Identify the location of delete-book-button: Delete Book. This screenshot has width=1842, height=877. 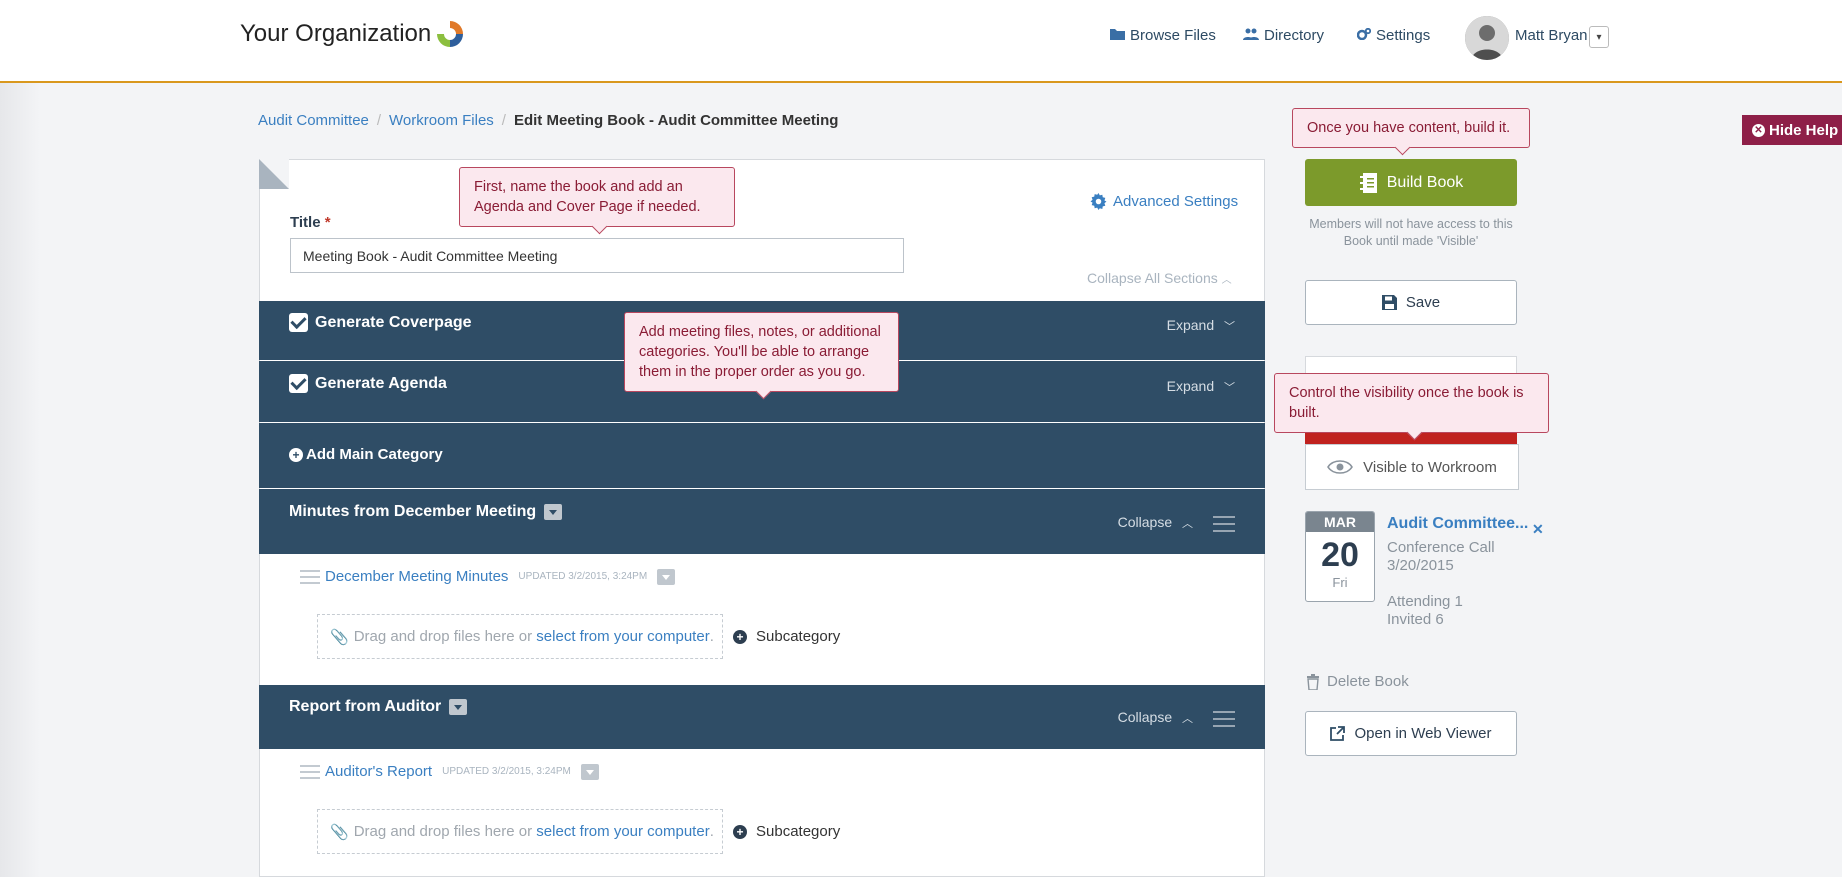
(1358, 681).